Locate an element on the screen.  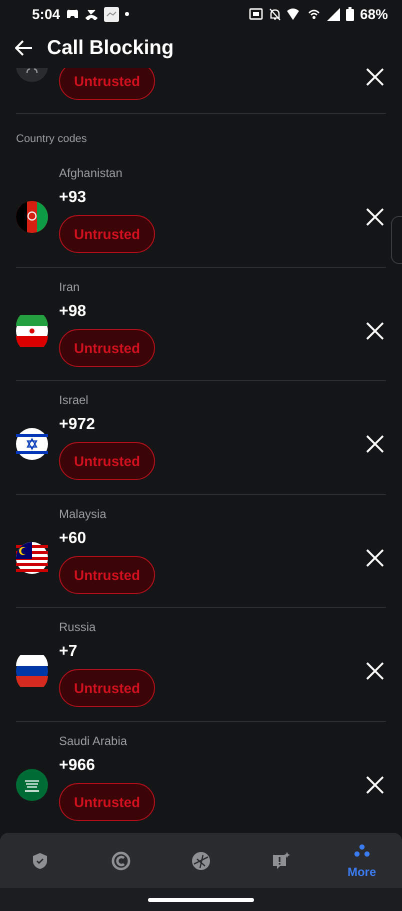
missed-call-icon is located at coordinates (91, 14).